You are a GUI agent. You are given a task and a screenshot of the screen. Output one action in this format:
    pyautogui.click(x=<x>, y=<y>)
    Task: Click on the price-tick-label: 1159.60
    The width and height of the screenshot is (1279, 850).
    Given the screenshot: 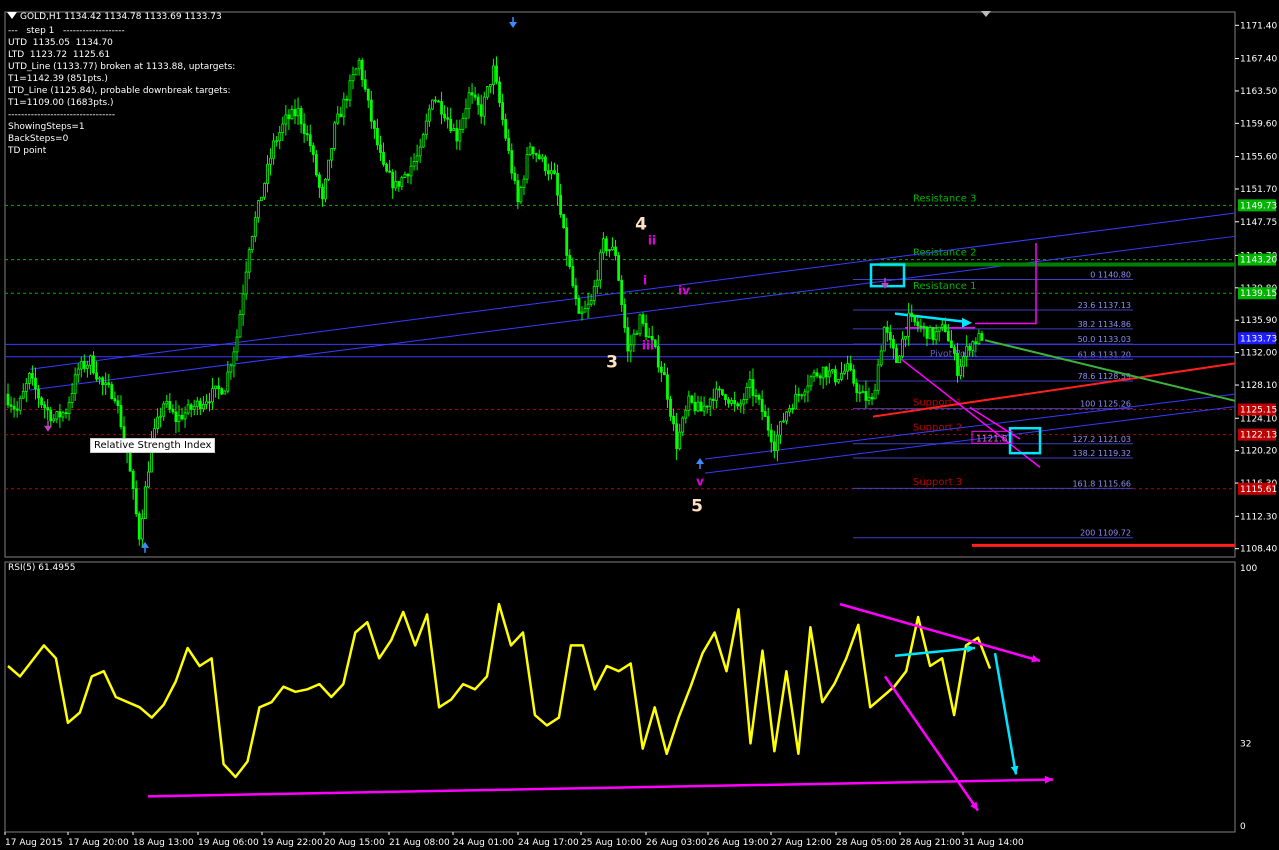 What is the action you would take?
    pyautogui.click(x=1258, y=124)
    